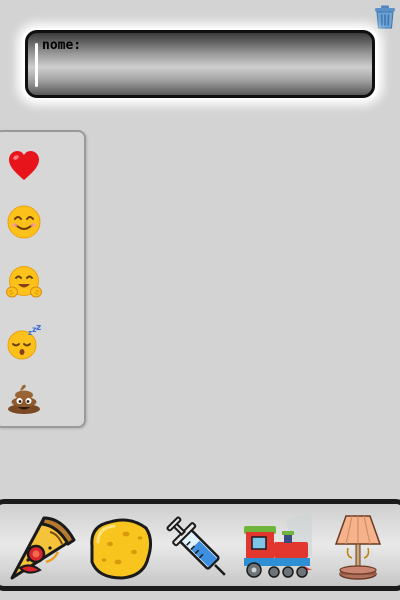 This screenshot has width=400, height=600. I want to click on lamp-icon, so click(362, 548).